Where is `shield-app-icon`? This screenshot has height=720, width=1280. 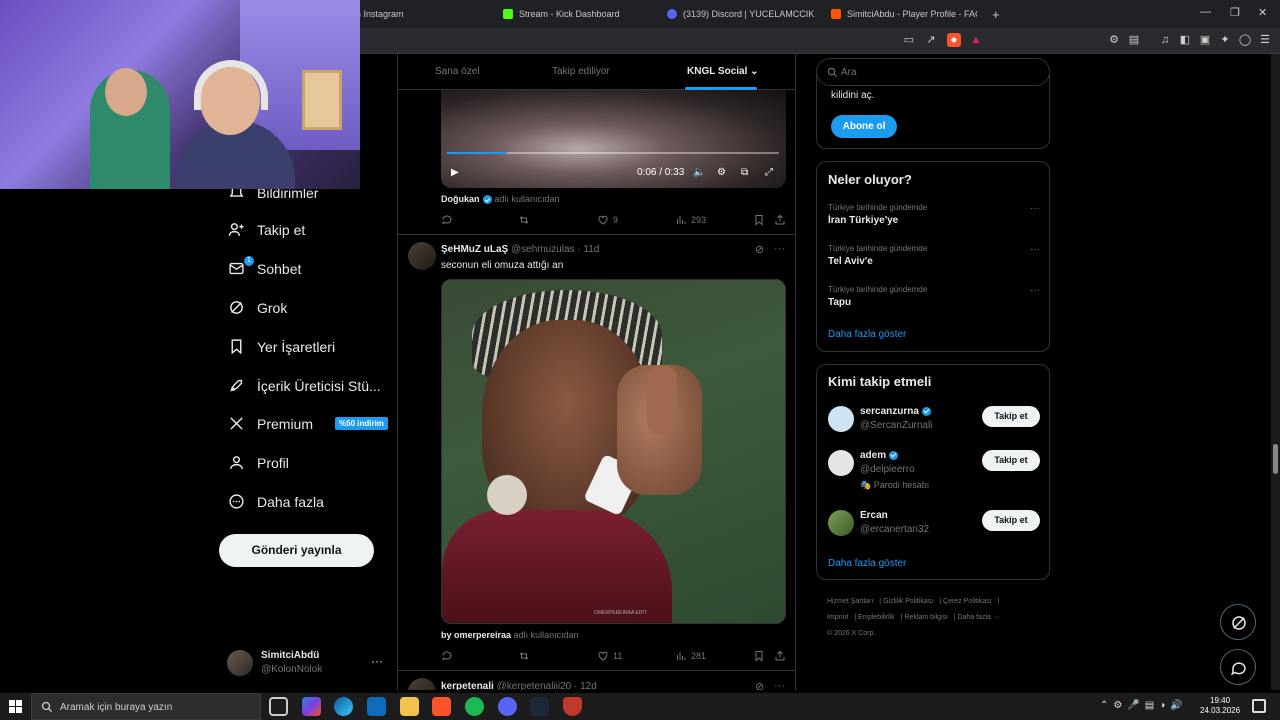 shield-app-icon is located at coordinates (572, 706).